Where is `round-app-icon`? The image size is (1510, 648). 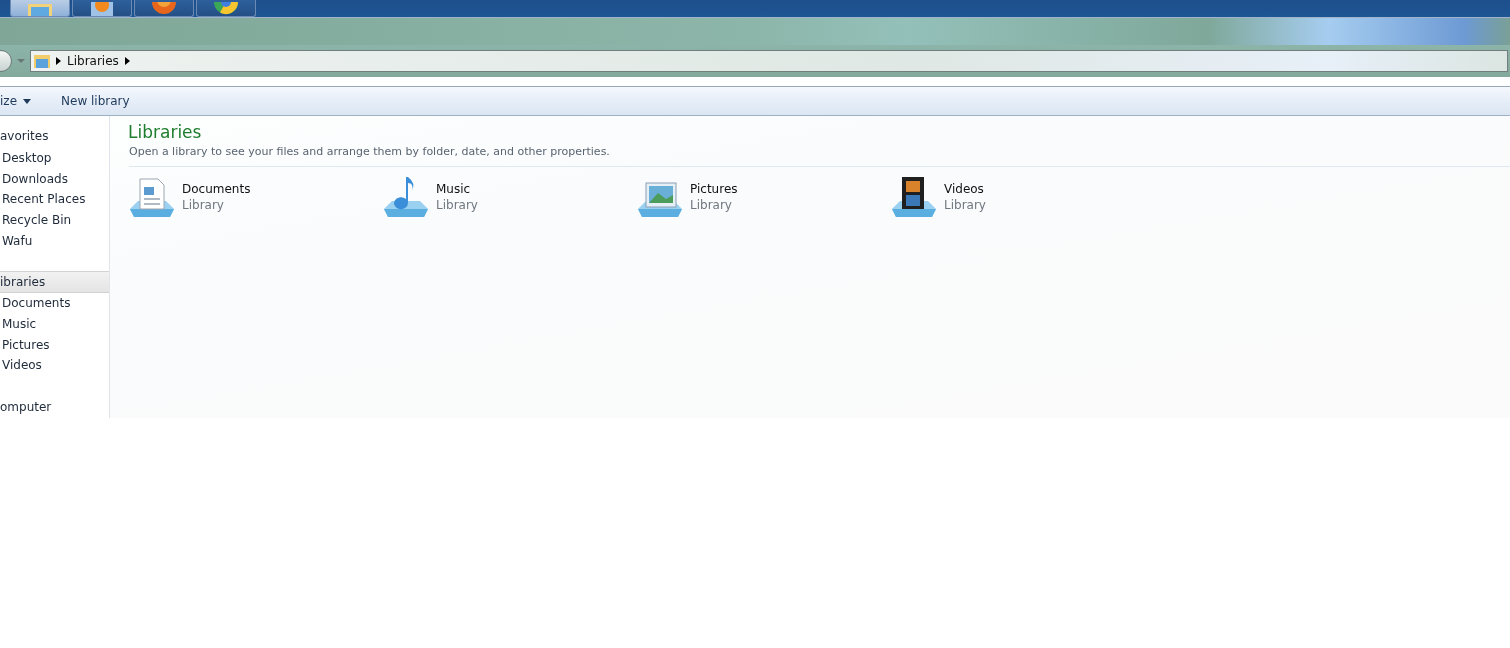
round-app-icon is located at coordinates (226, 9).